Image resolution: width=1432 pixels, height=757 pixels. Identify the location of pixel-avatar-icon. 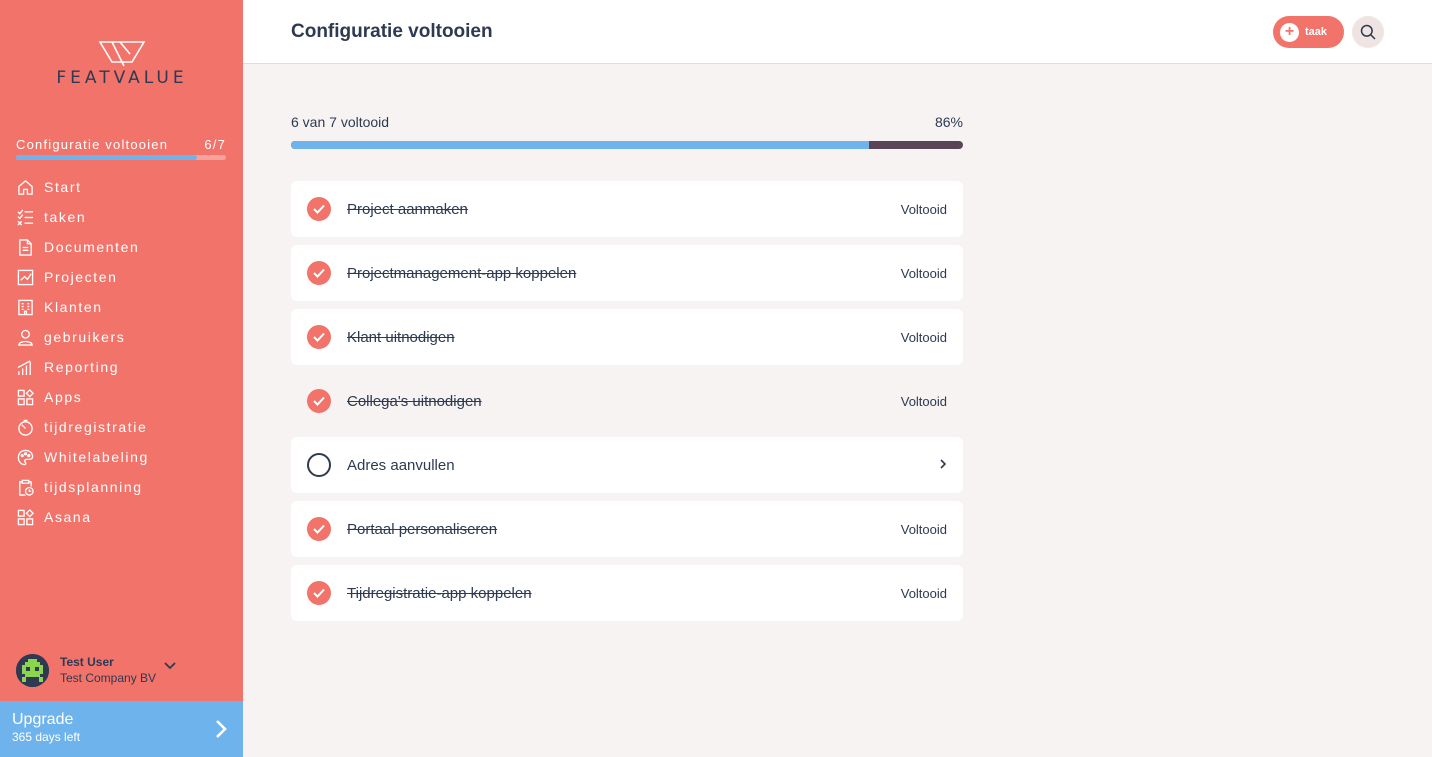
(32, 670).